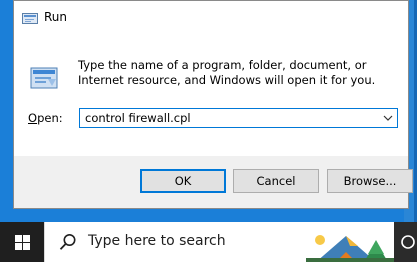 This screenshot has height=262, width=417. I want to click on open-combobox, so click(238, 118).